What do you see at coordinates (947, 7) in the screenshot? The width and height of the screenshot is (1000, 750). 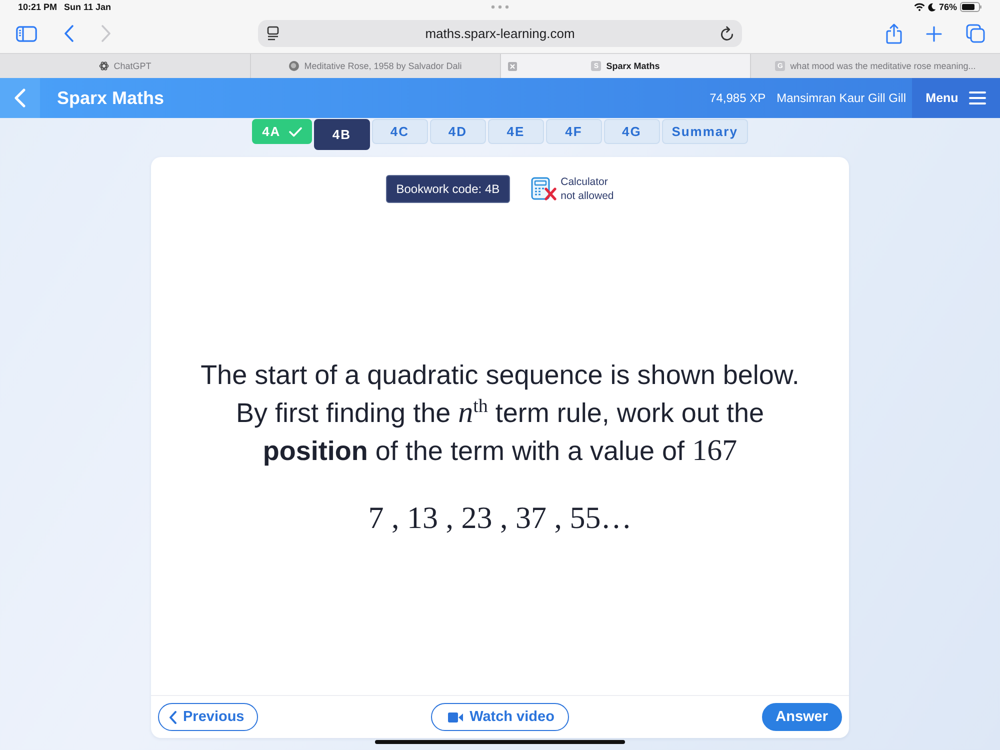 I see `battery-percent: 76%` at bounding box center [947, 7].